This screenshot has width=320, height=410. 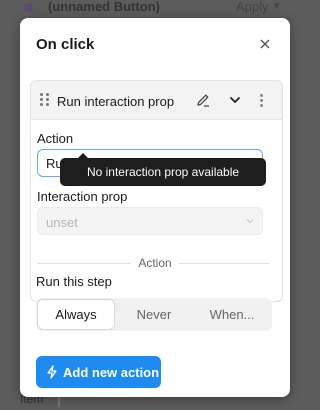 What do you see at coordinates (163, 169) in the screenshot?
I see `no-interaction-prop-tooltip: No interaction prop available` at bounding box center [163, 169].